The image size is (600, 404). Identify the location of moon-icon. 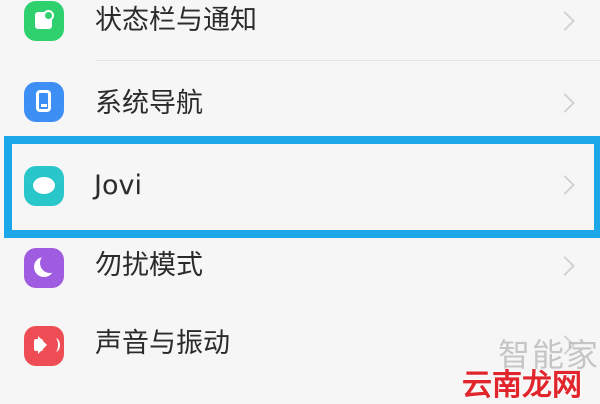
(44, 268).